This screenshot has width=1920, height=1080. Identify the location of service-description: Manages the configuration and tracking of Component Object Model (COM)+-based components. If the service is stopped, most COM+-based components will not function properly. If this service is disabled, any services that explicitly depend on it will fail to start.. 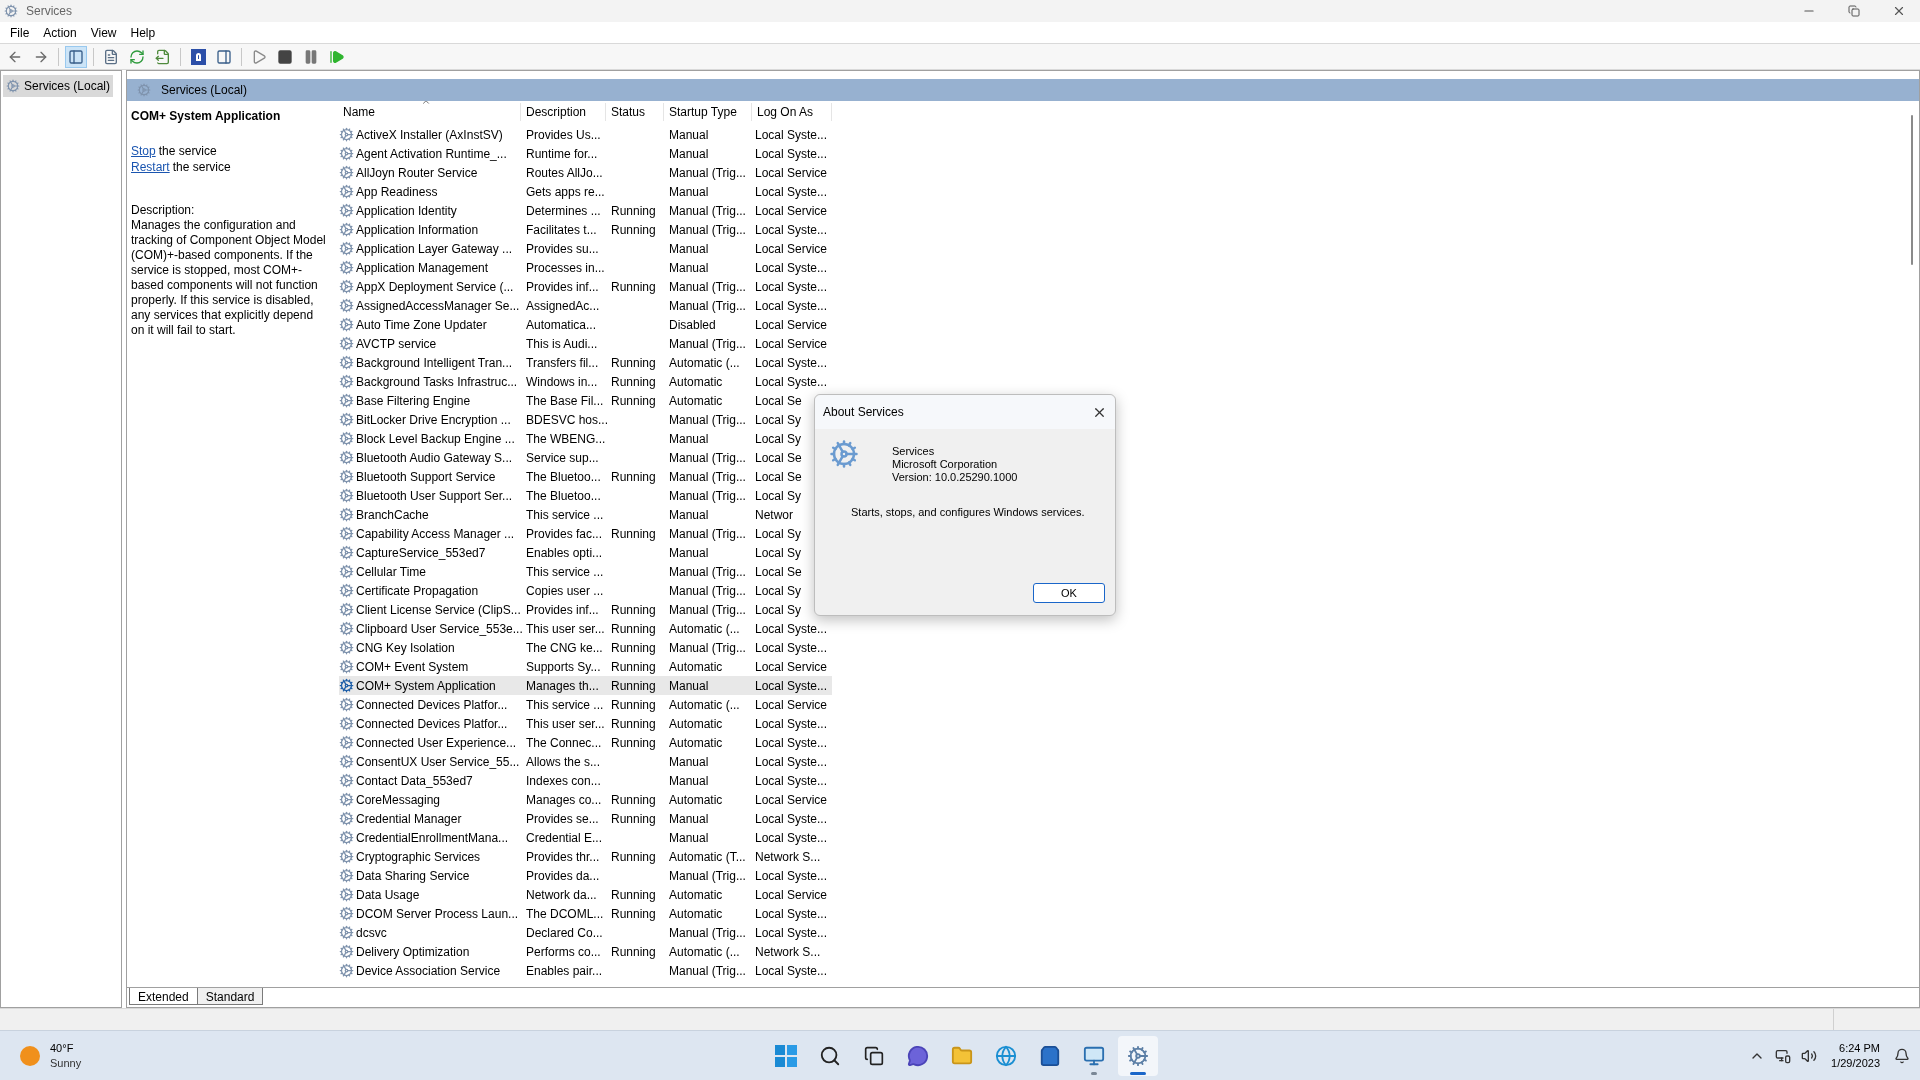
(229, 278).